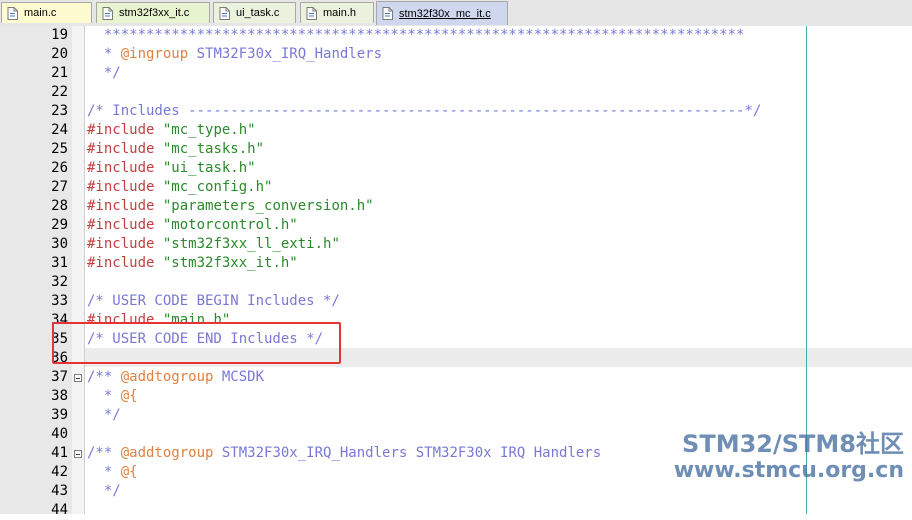 The image size is (912, 520). Describe the element at coordinates (239, 377) in the screenshot. I see `code-token: MCSDK` at that location.